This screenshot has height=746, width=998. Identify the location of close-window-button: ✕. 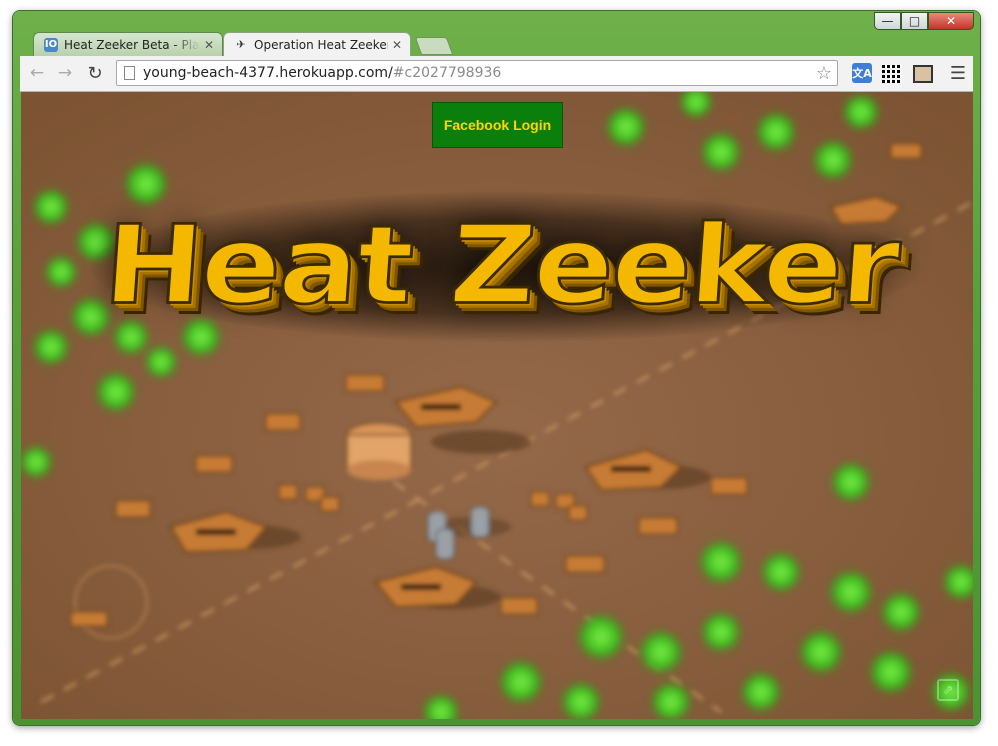
(951, 21).